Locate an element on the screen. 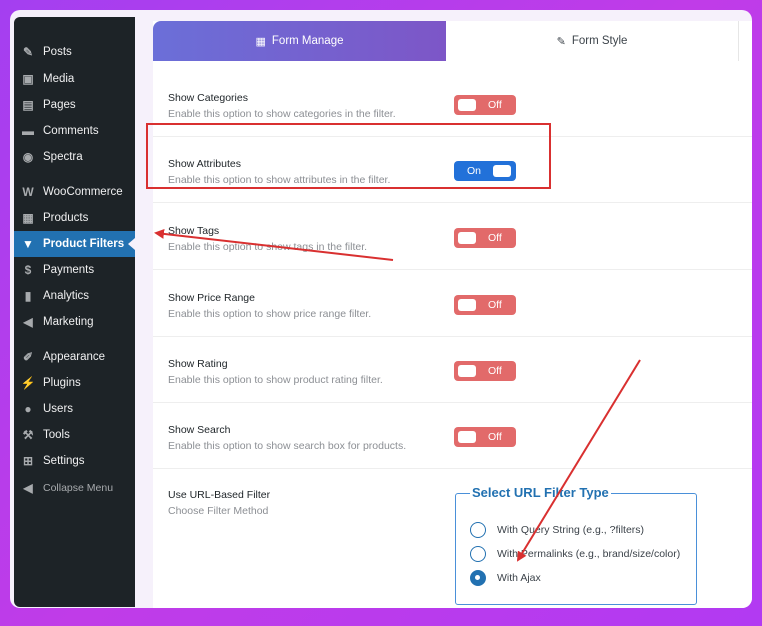  sidebar-item-label: Collapse Menu is located at coordinates (78, 488).